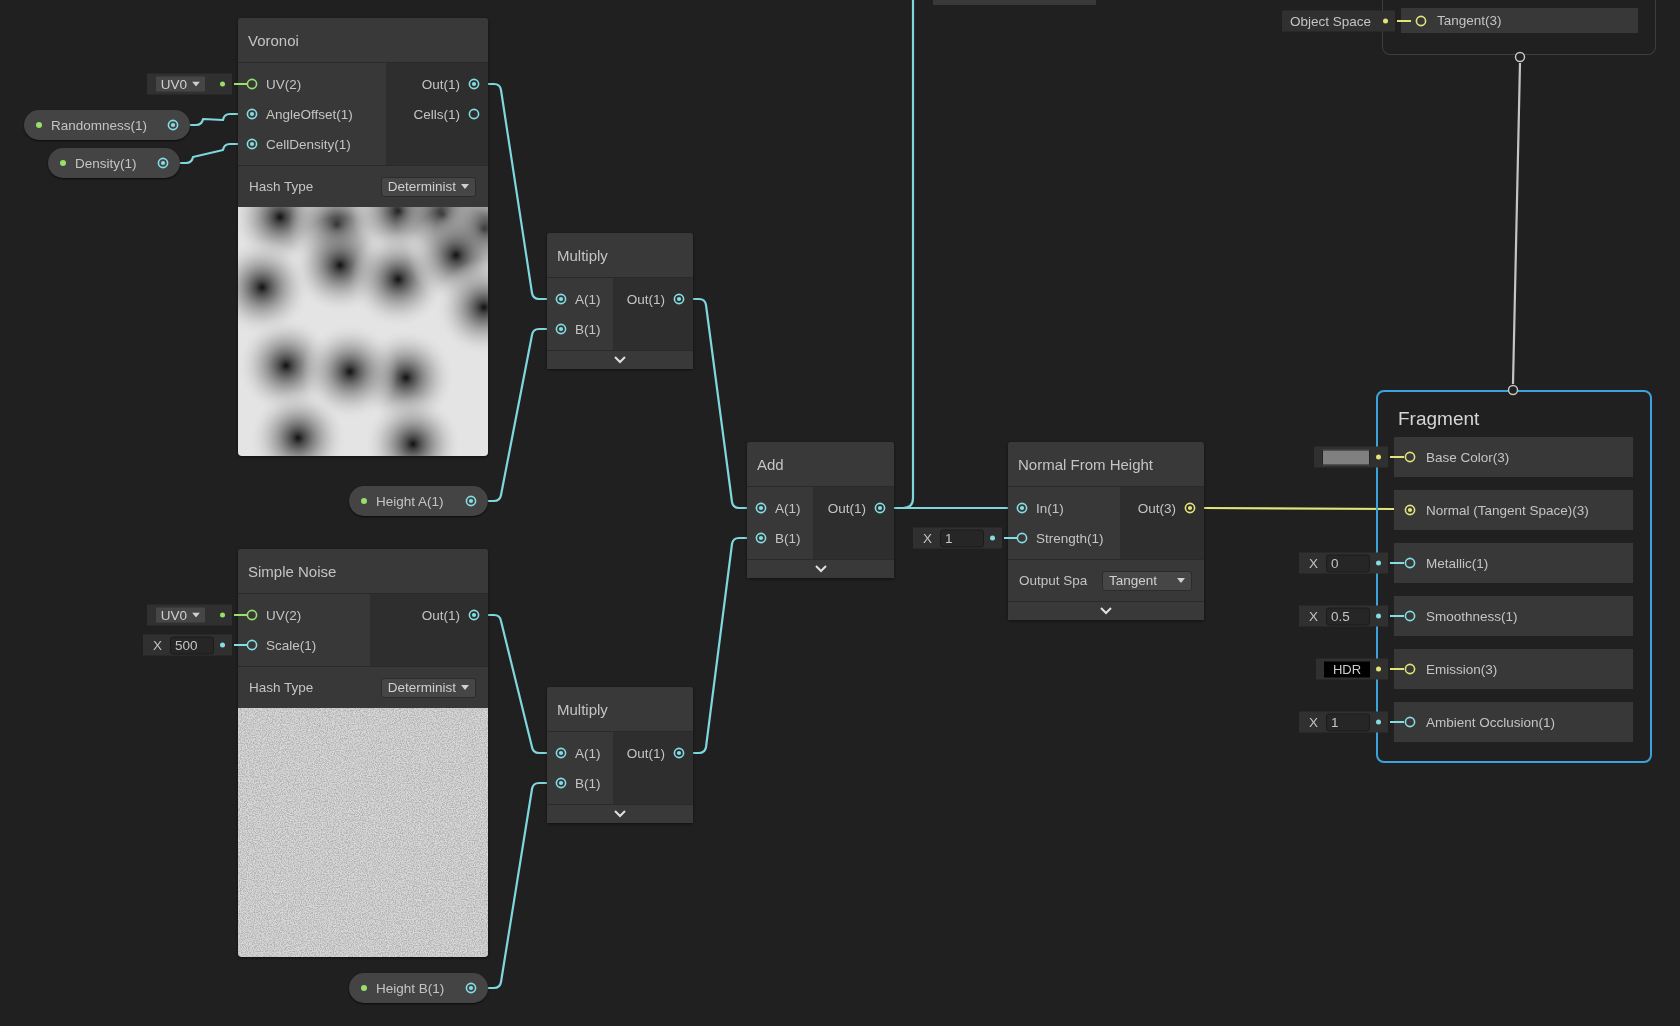 The height and width of the screenshot is (1026, 1680). Describe the element at coordinates (411, 988) in the screenshot. I see `property-label: Height B(1)` at that location.